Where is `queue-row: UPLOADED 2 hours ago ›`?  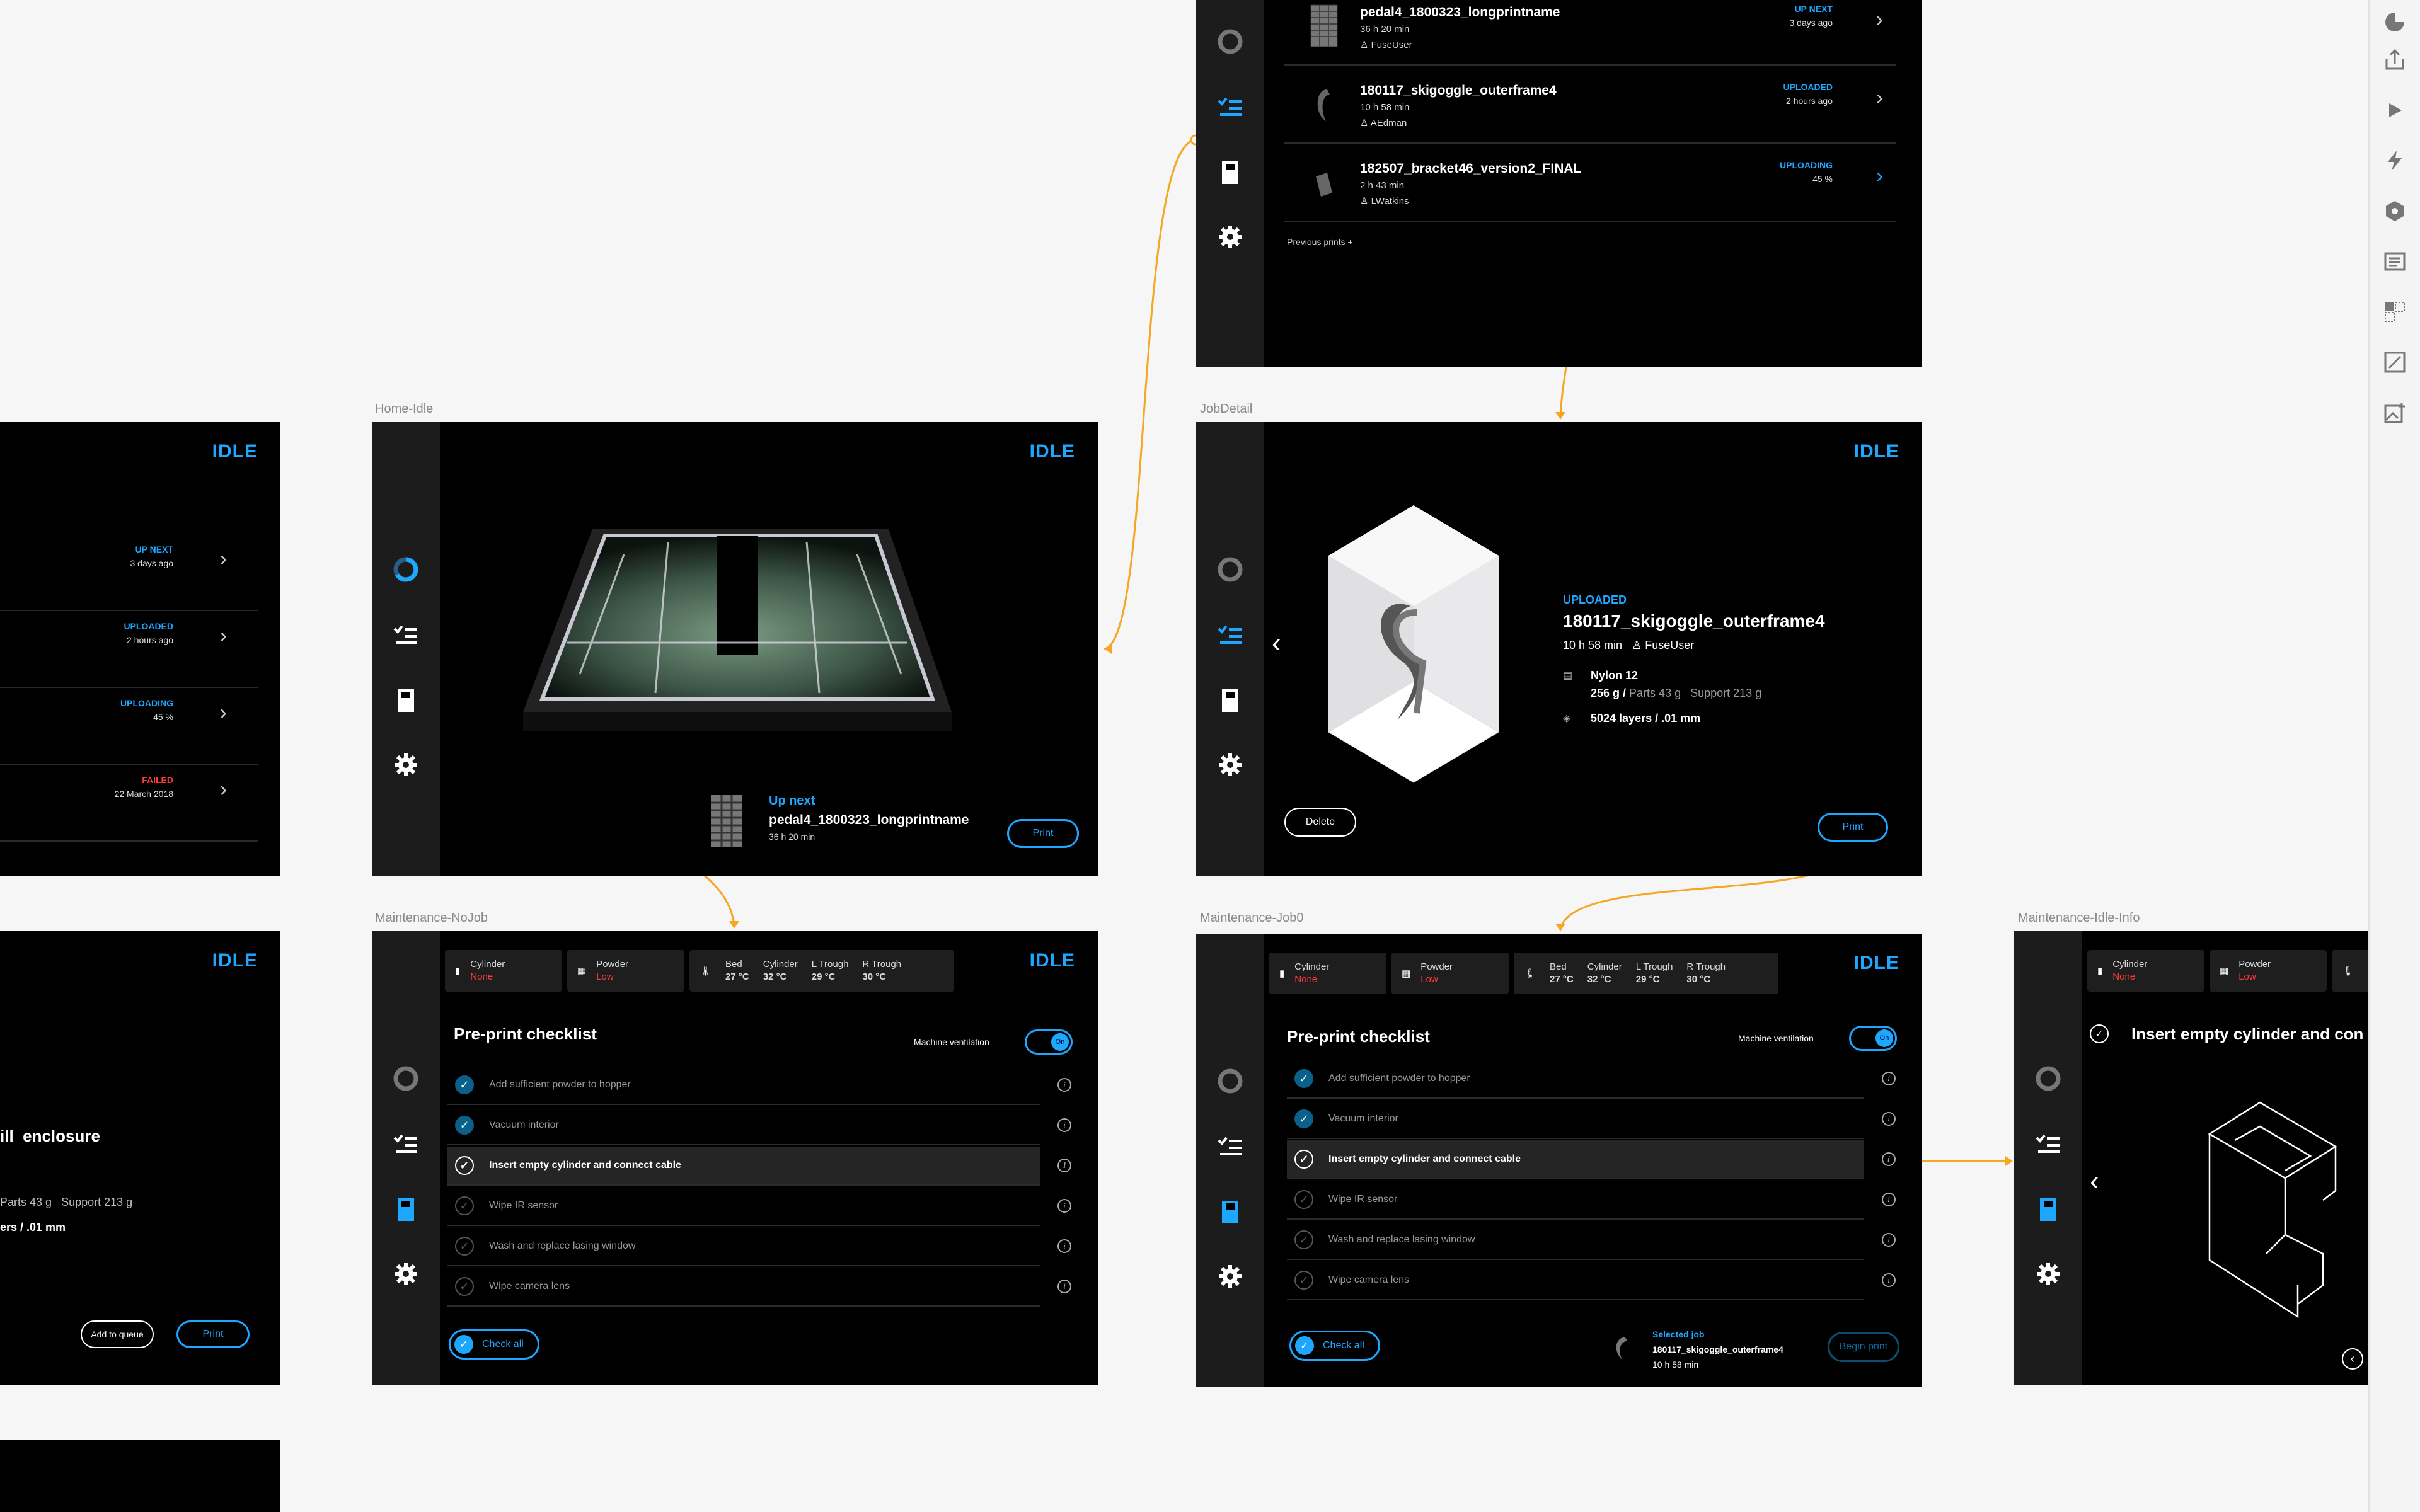 queue-row: UPLOADED 2 hours ago › is located at coordinates (129, 650).